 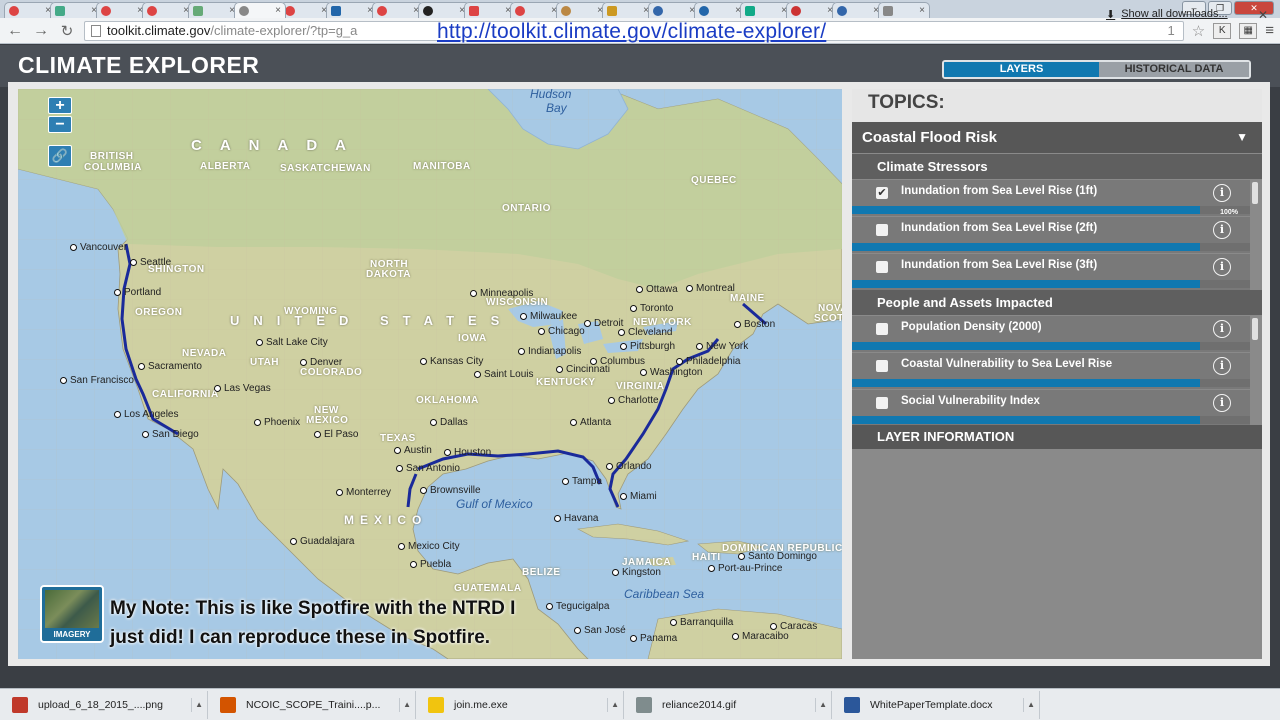 I want to click on extension-icon: K, so click(x=1222, y=30).